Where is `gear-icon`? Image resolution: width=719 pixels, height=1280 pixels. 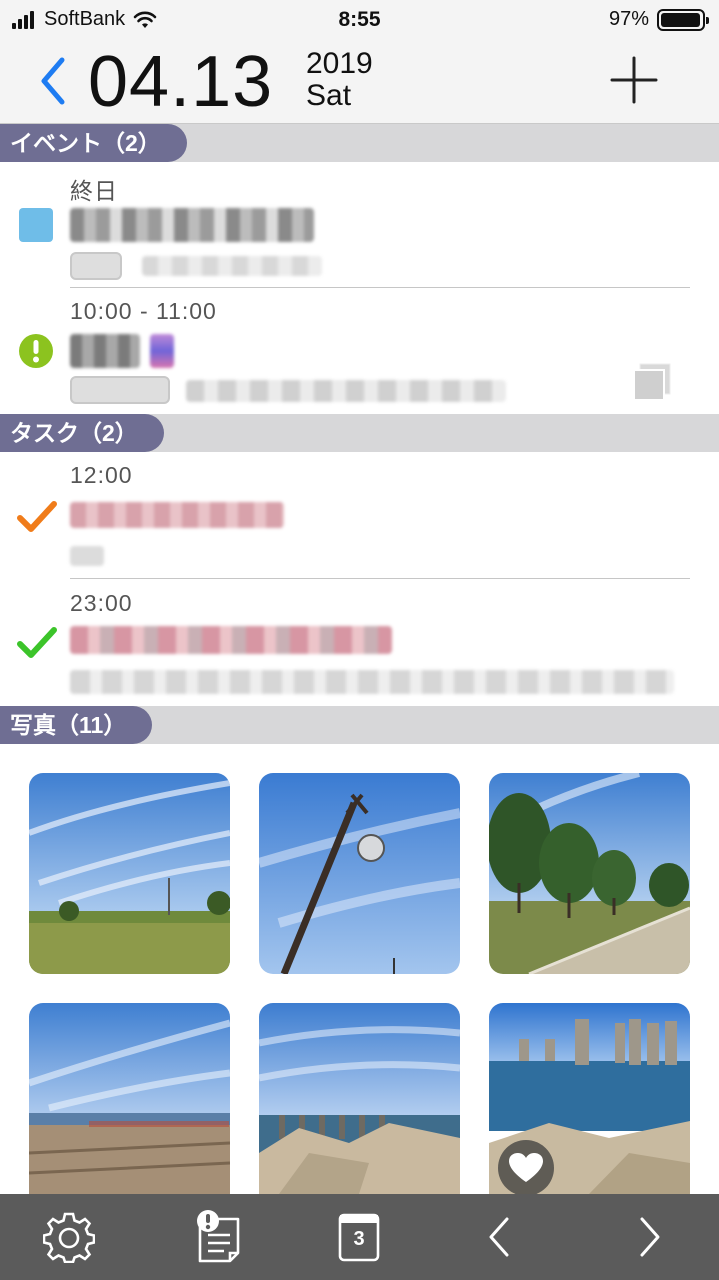
gear-icon is located at coordinates (69, 1237).